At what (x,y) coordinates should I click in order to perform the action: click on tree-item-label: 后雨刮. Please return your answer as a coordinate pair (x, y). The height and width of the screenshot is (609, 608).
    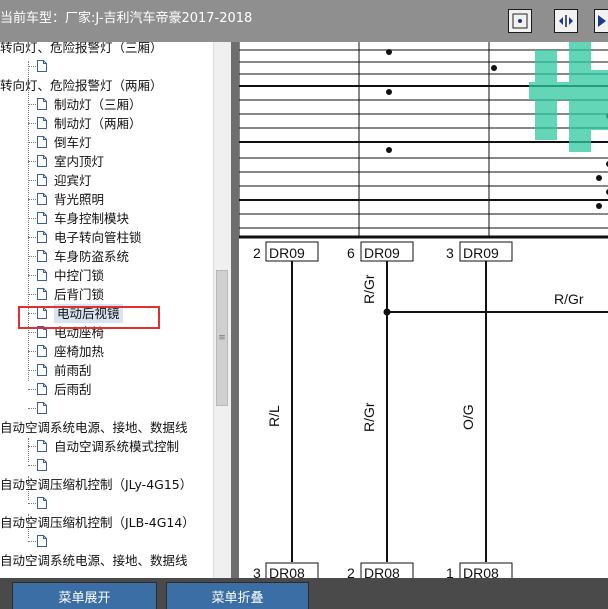
    Looking at the image, I should click on (73, 389).